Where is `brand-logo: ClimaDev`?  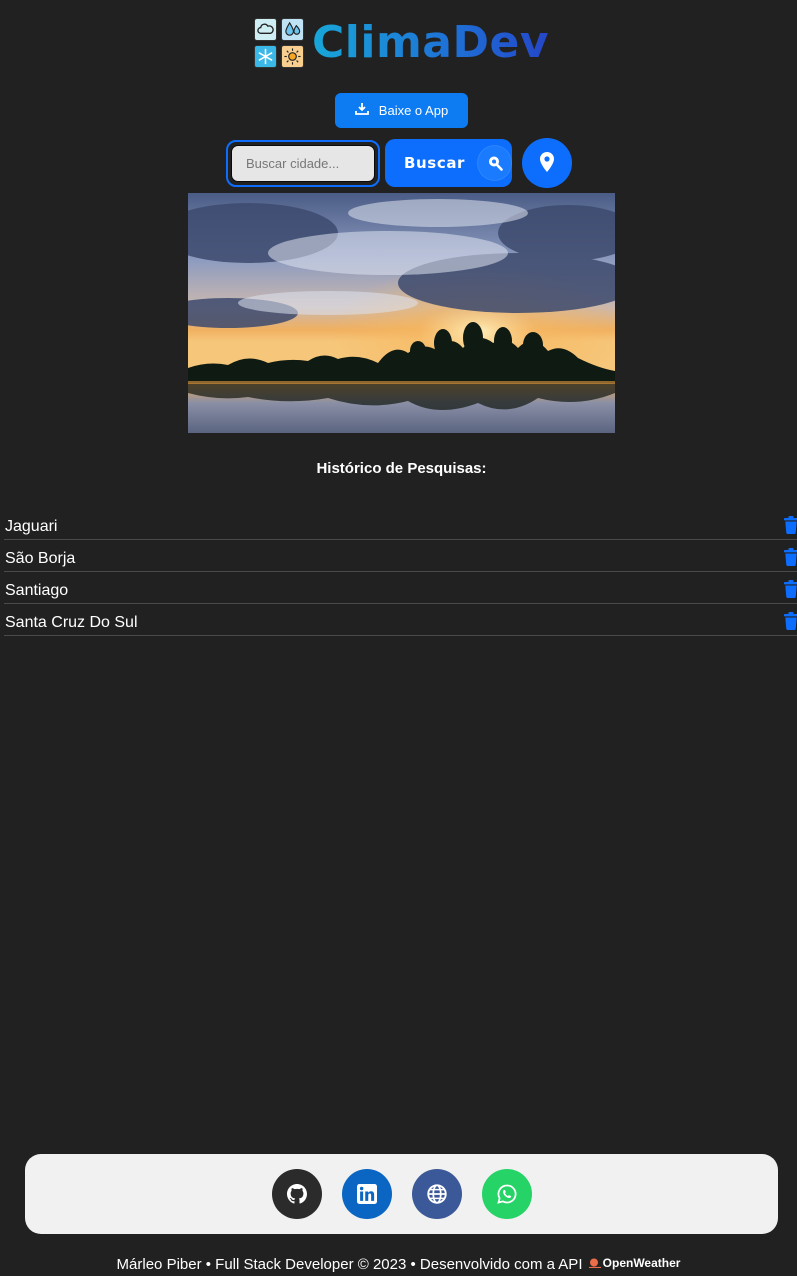
brand-logo: ClimaDev is located at coordinates (401, 43).